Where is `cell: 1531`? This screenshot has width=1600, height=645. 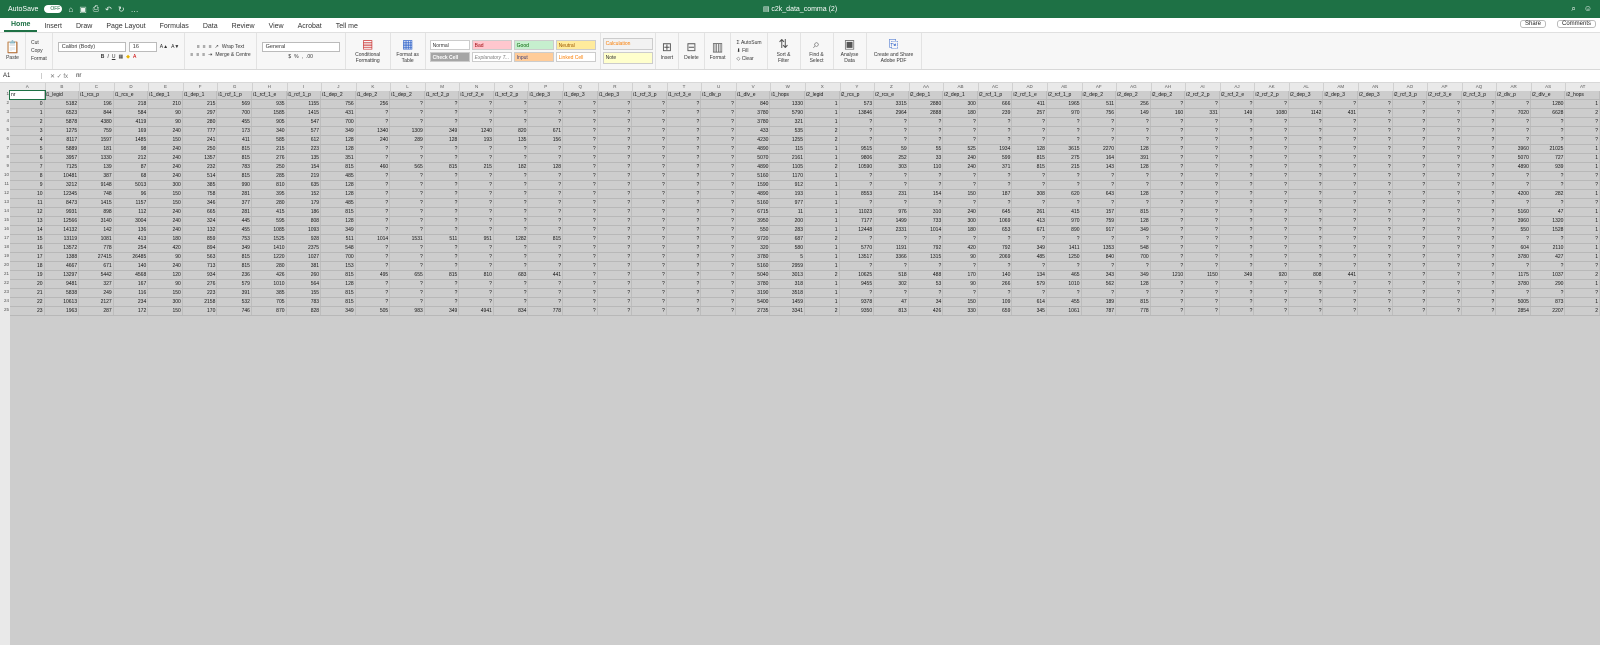 cell: 1531 is located at coordinates (407, 239).